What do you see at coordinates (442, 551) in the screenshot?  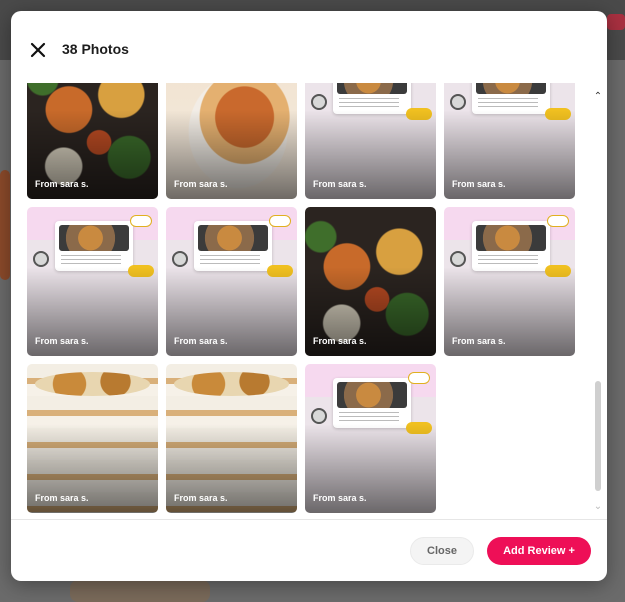 I see `close-button: Close` at bounding box center [442, 551].